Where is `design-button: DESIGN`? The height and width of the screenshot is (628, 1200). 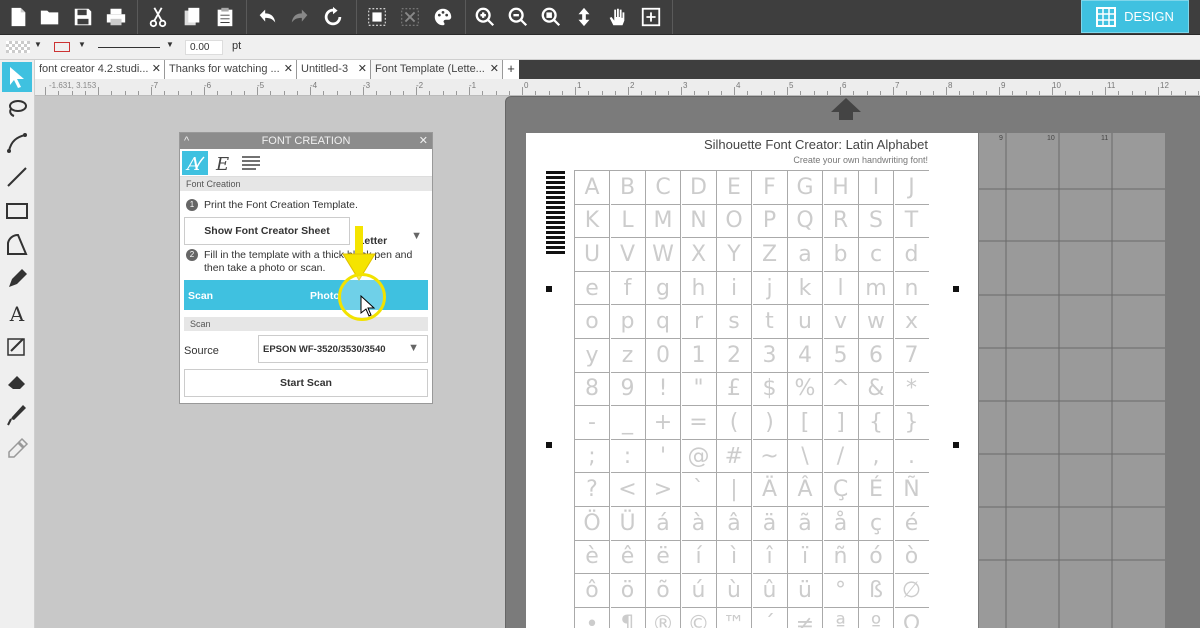 design-button: DESIGN is located at coordinates (1135, 16).